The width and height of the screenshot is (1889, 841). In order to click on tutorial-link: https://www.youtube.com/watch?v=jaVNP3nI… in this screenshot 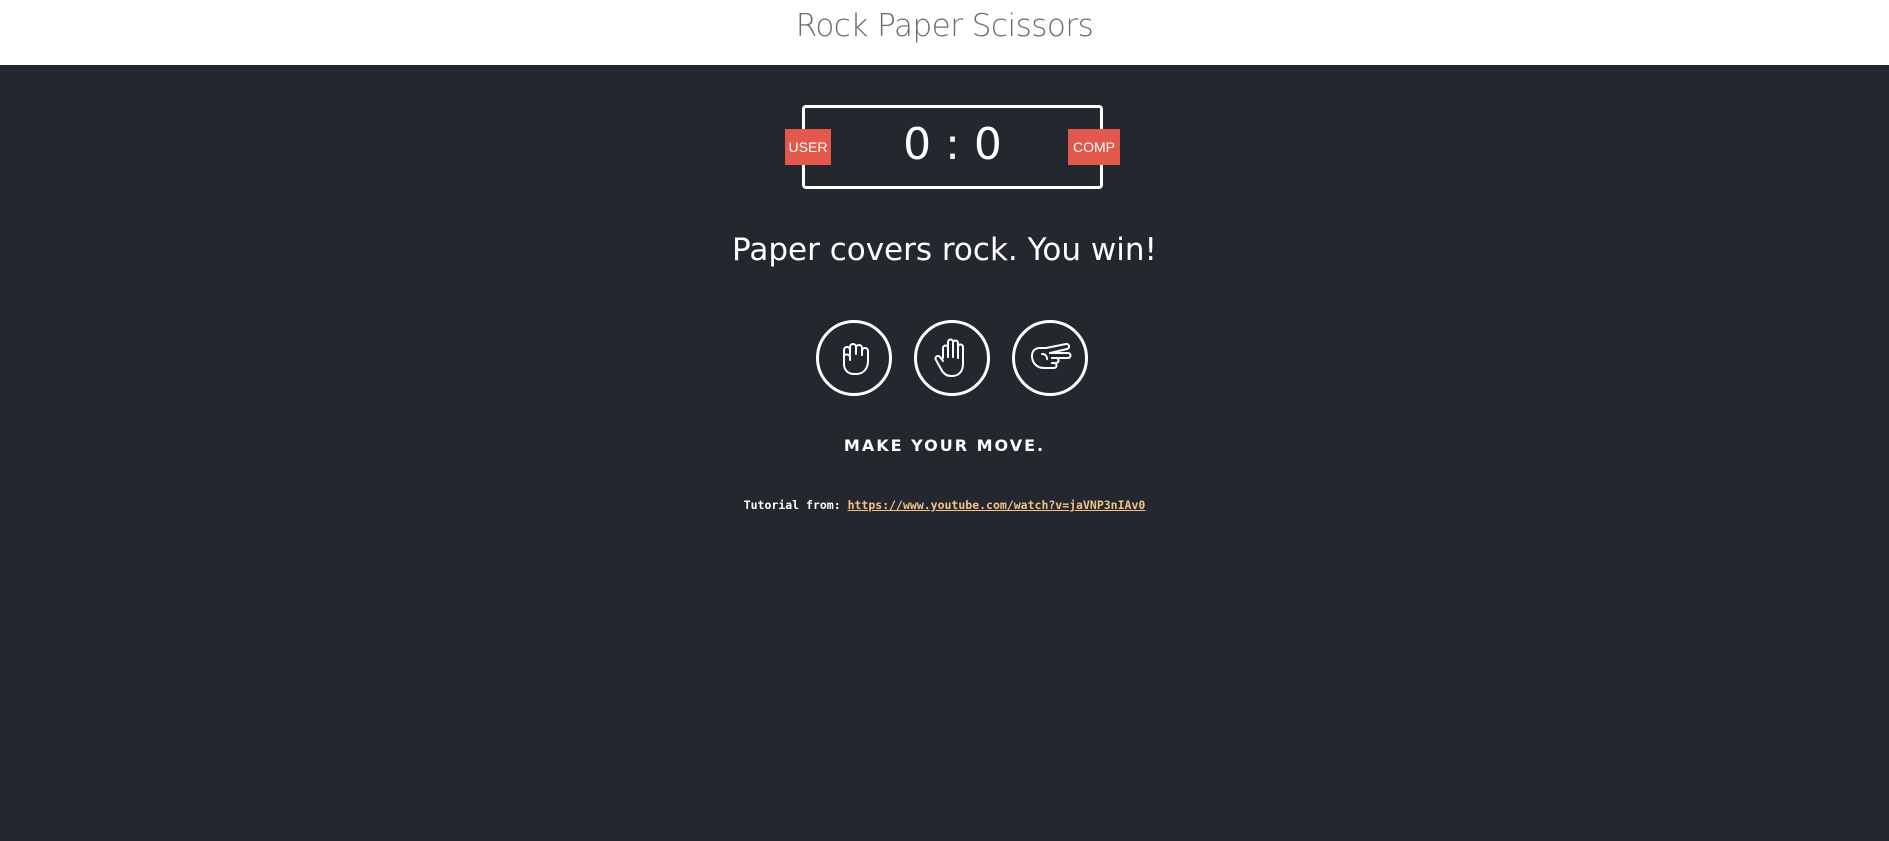, I will do `click(997, 505)`.